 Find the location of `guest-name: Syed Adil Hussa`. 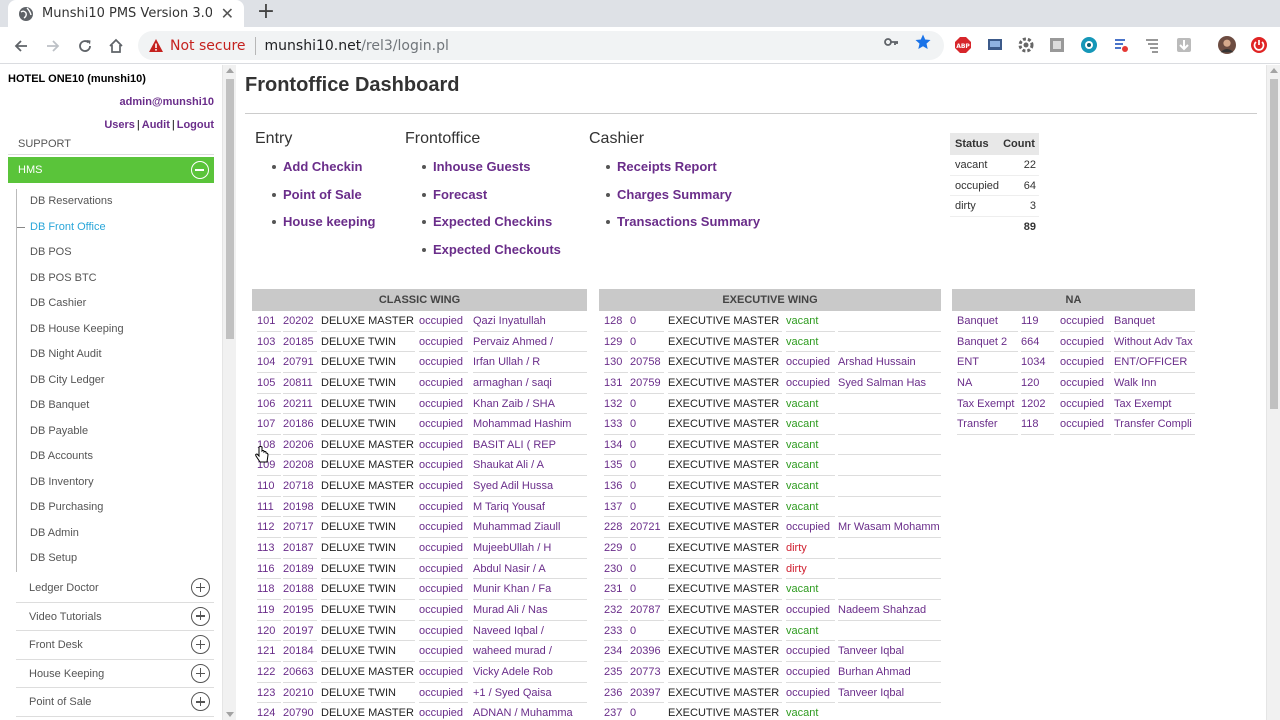

guest-name: Syed Adil Hussa is located at coordinates (530, 486).